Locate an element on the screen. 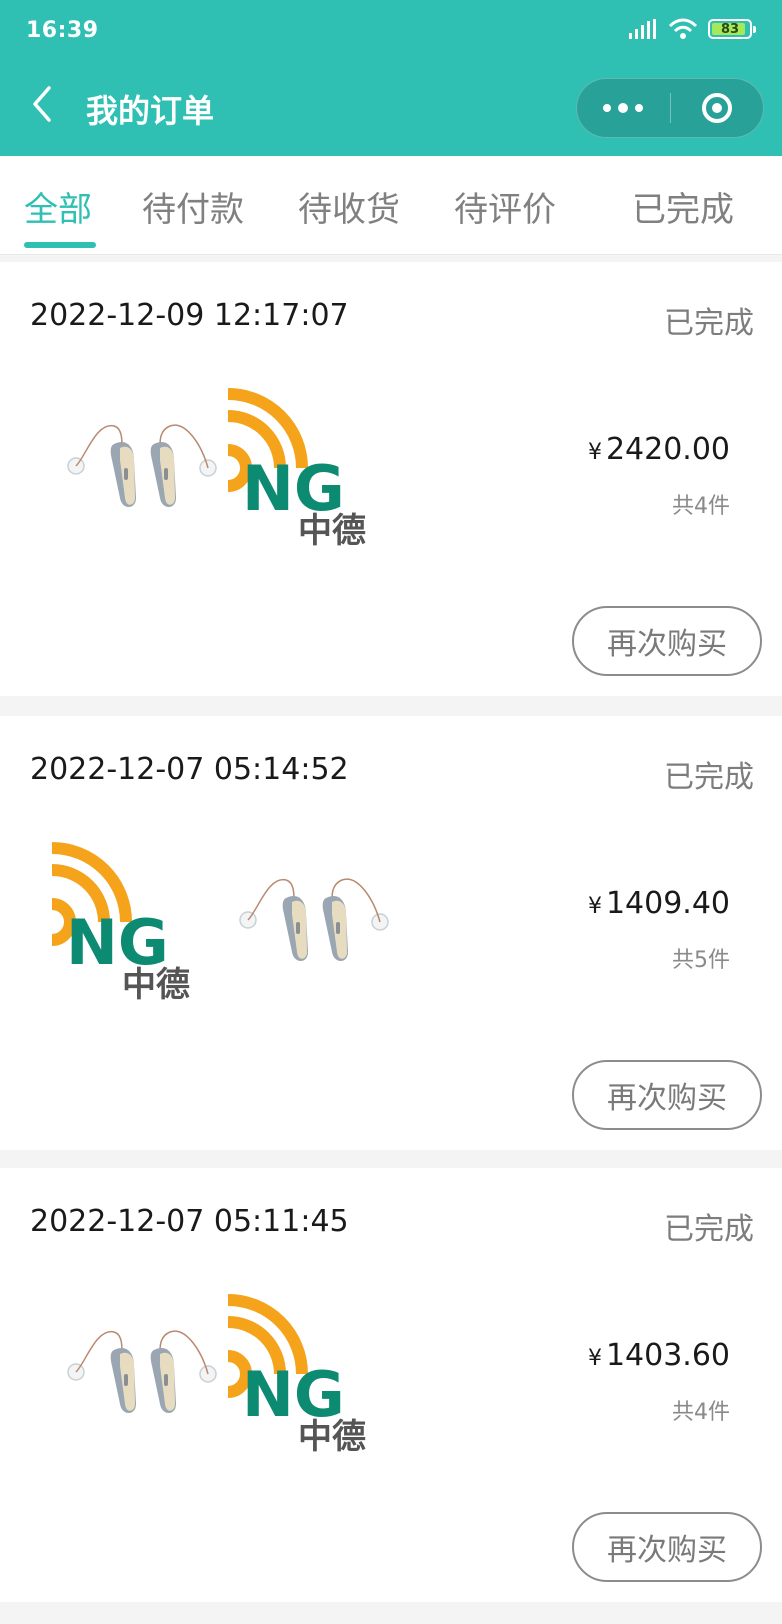 The width and height of the screenshot is (782, 1624). order-tabs: 全部 待付款 待收货 待评价 已完成 is located at coordinates (391, 205).